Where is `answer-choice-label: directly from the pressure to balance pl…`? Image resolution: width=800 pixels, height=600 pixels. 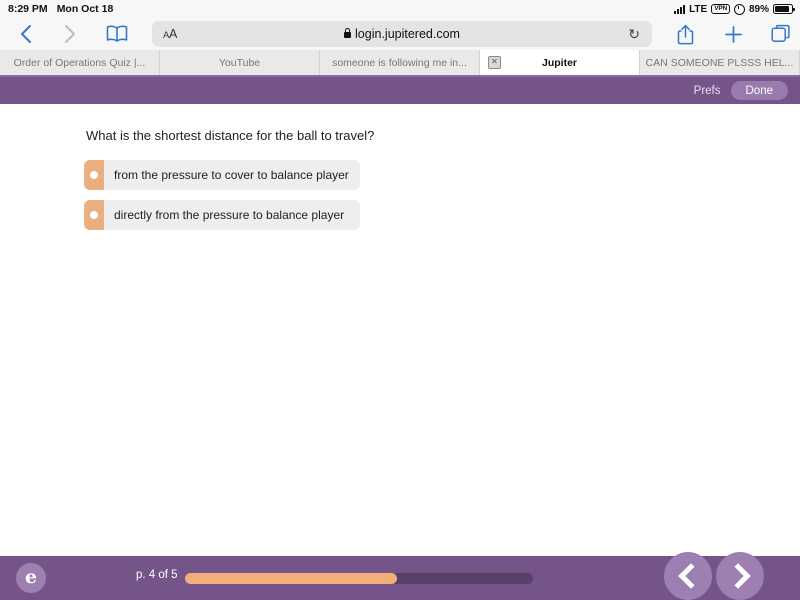
answer-choice-label: directly from the pressure to balance pl… is located at coordinates (229, 215).